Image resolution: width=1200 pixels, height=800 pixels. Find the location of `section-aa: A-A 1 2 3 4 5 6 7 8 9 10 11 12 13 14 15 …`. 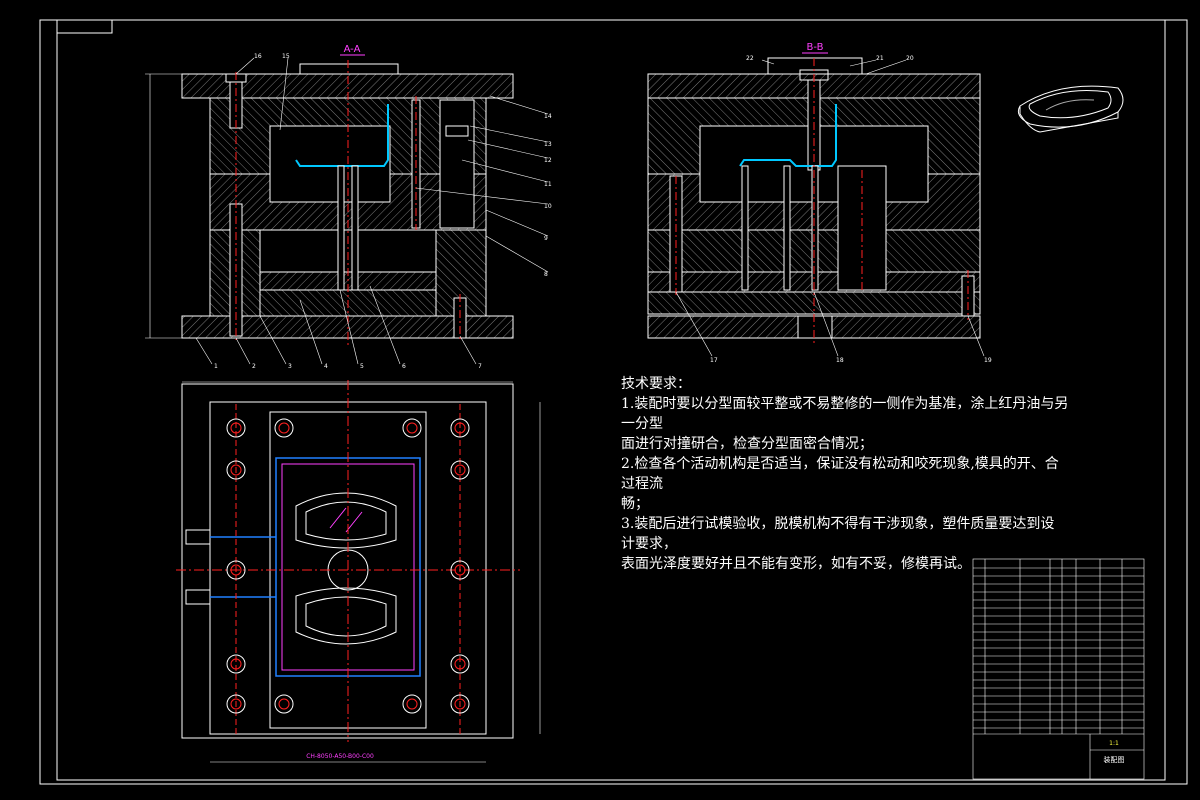

section-aa: A-A 1 2 3 4 5 6 7 8 9 10 11 12 13 14 15 … is located at coordinates (348, 207).